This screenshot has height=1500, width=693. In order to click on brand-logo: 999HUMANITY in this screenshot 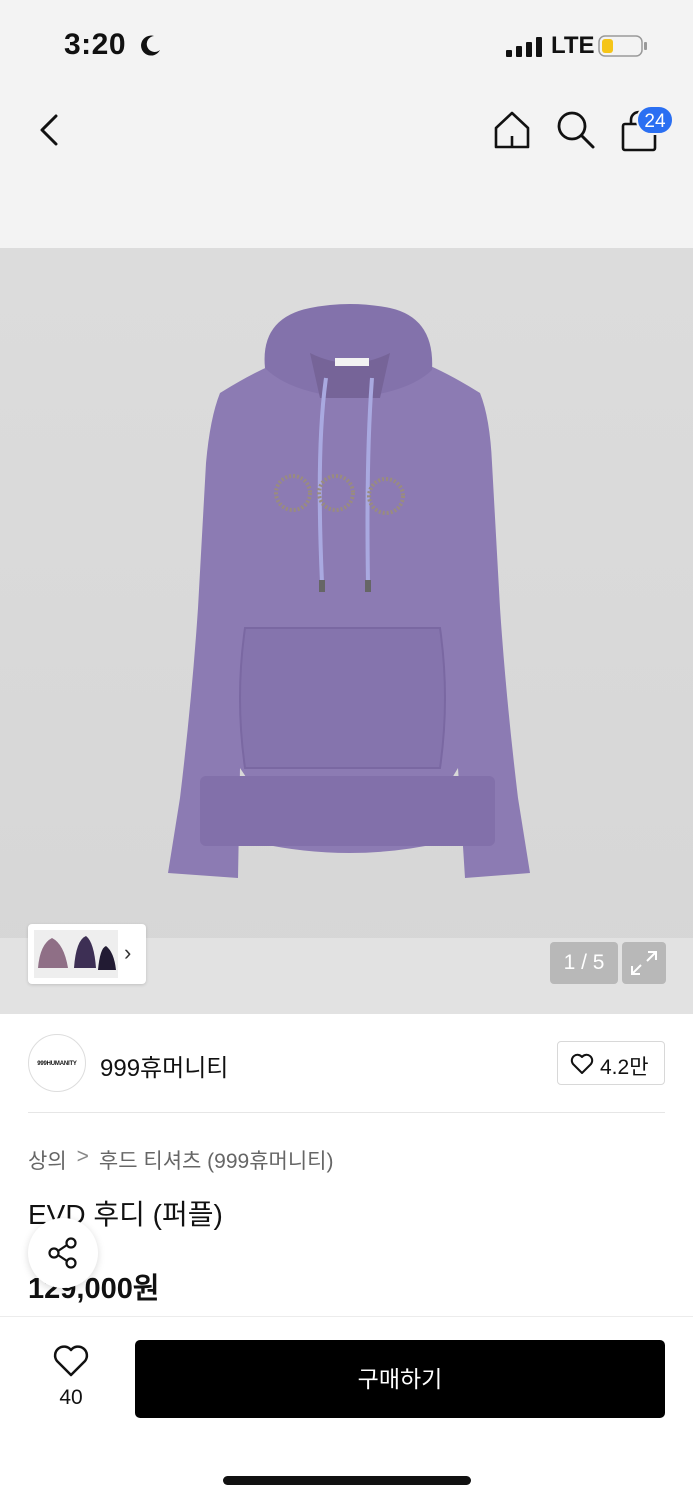, I will do `click(57, 1063)`.